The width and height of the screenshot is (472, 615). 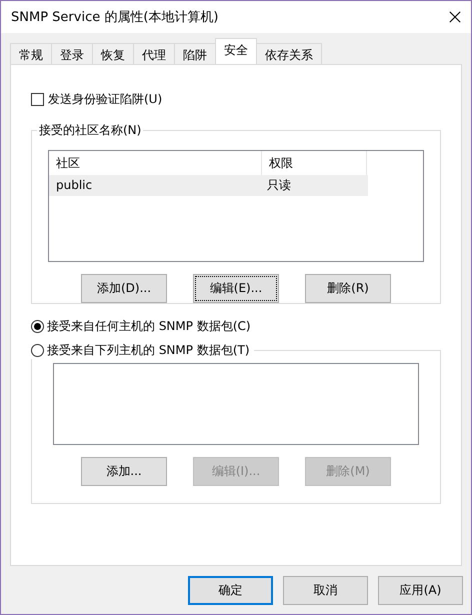 I want to click on checkbox, so click(x=37, y=99).